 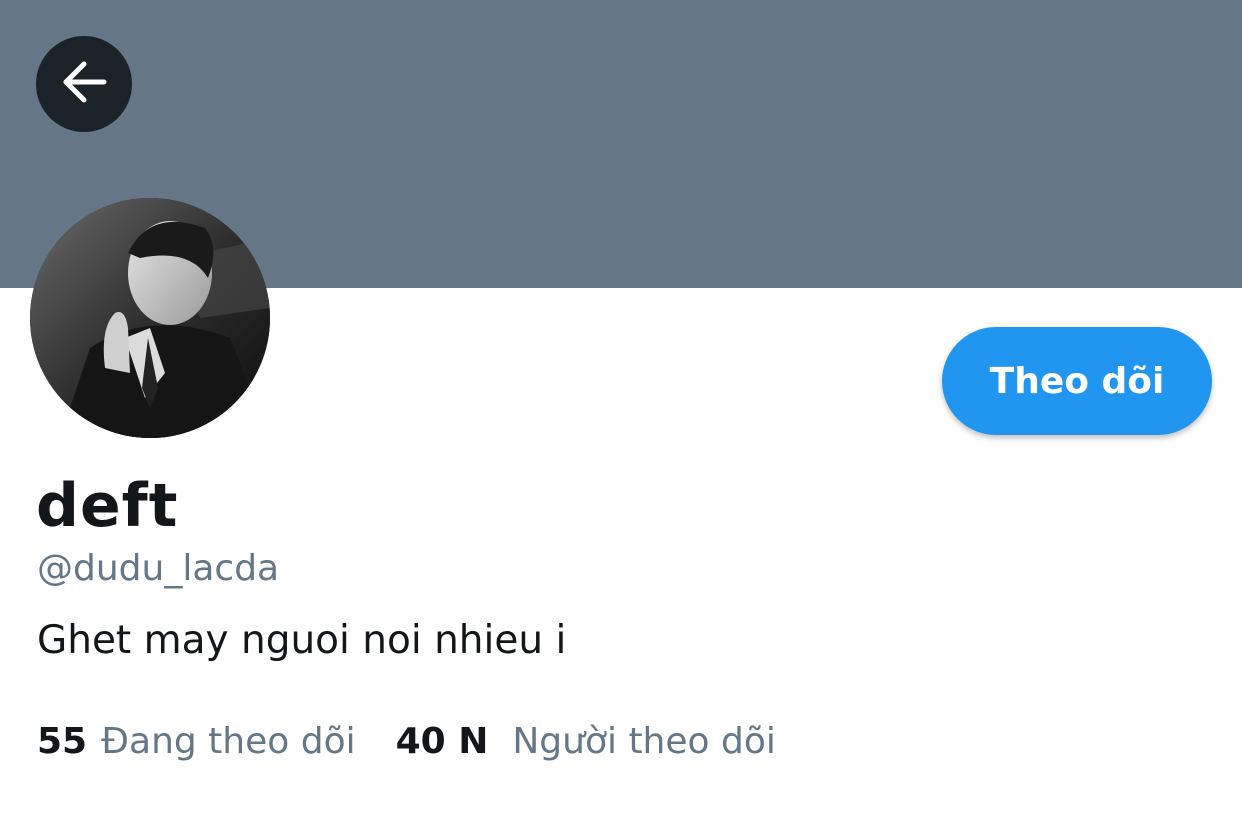 I want to click on profile-bio: Ghet may nguoi noi nhieu i, so click(x=302, y=640).